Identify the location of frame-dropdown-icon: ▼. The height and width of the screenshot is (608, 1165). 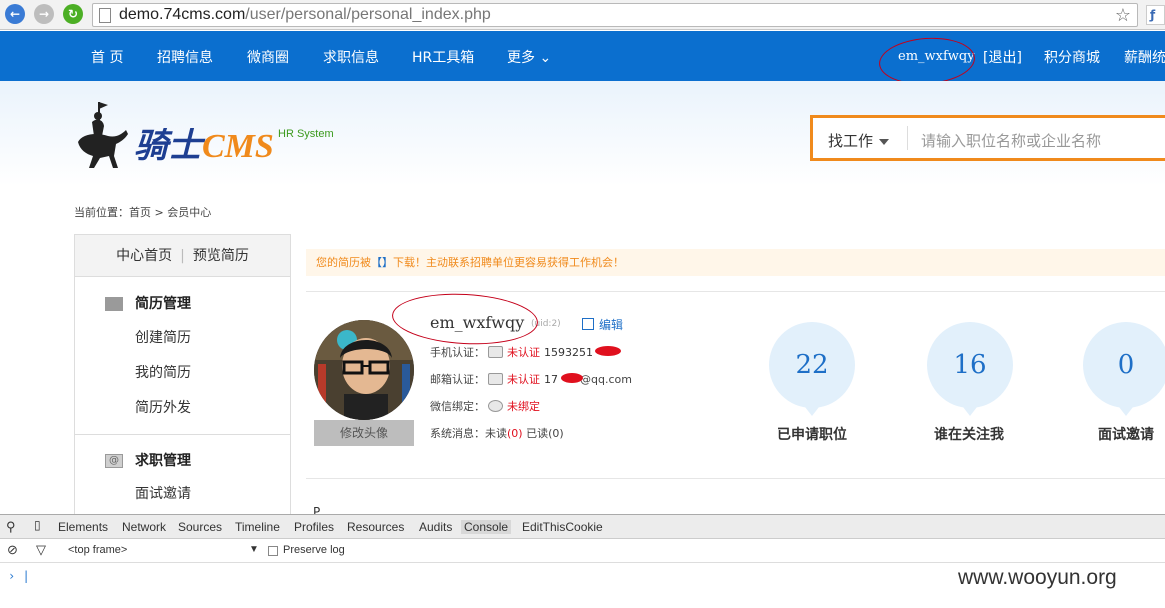
(254, 549).